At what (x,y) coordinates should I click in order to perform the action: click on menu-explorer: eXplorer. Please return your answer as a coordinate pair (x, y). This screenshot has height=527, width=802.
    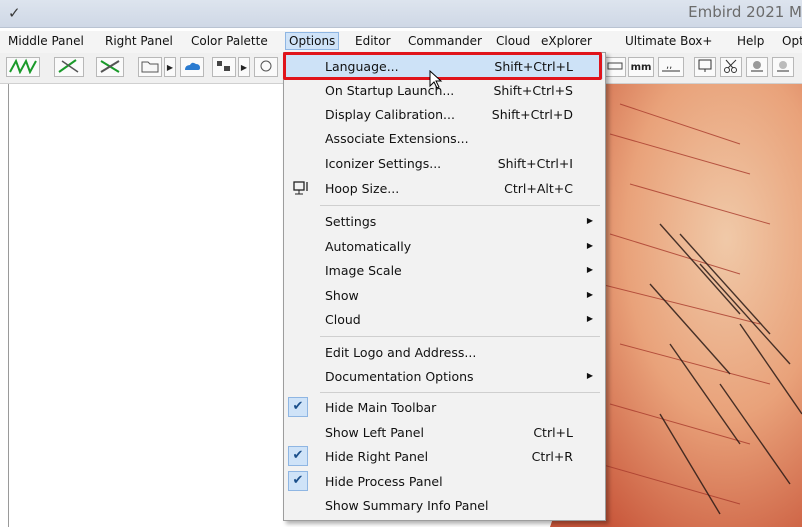
    Looking at the image, I should click on (566, 41).